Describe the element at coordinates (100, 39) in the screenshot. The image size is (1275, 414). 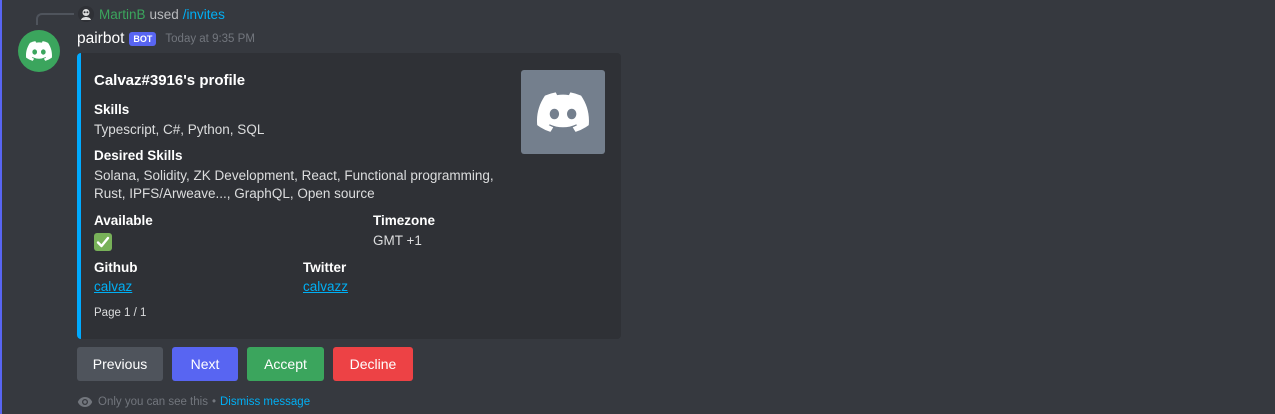
I see `bot-username: pairbot` at that location.